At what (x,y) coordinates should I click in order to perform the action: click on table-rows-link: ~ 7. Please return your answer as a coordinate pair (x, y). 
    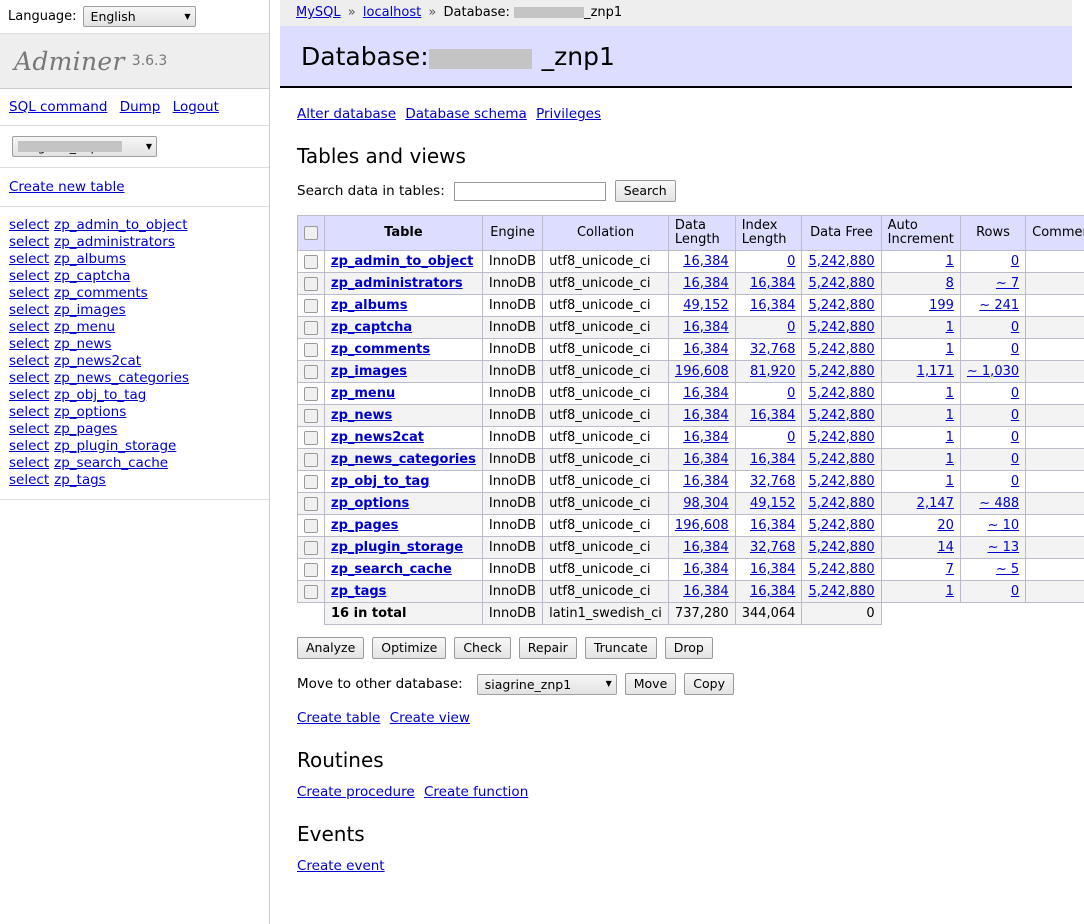
    Looking at the image, I should click on (1007, 283).